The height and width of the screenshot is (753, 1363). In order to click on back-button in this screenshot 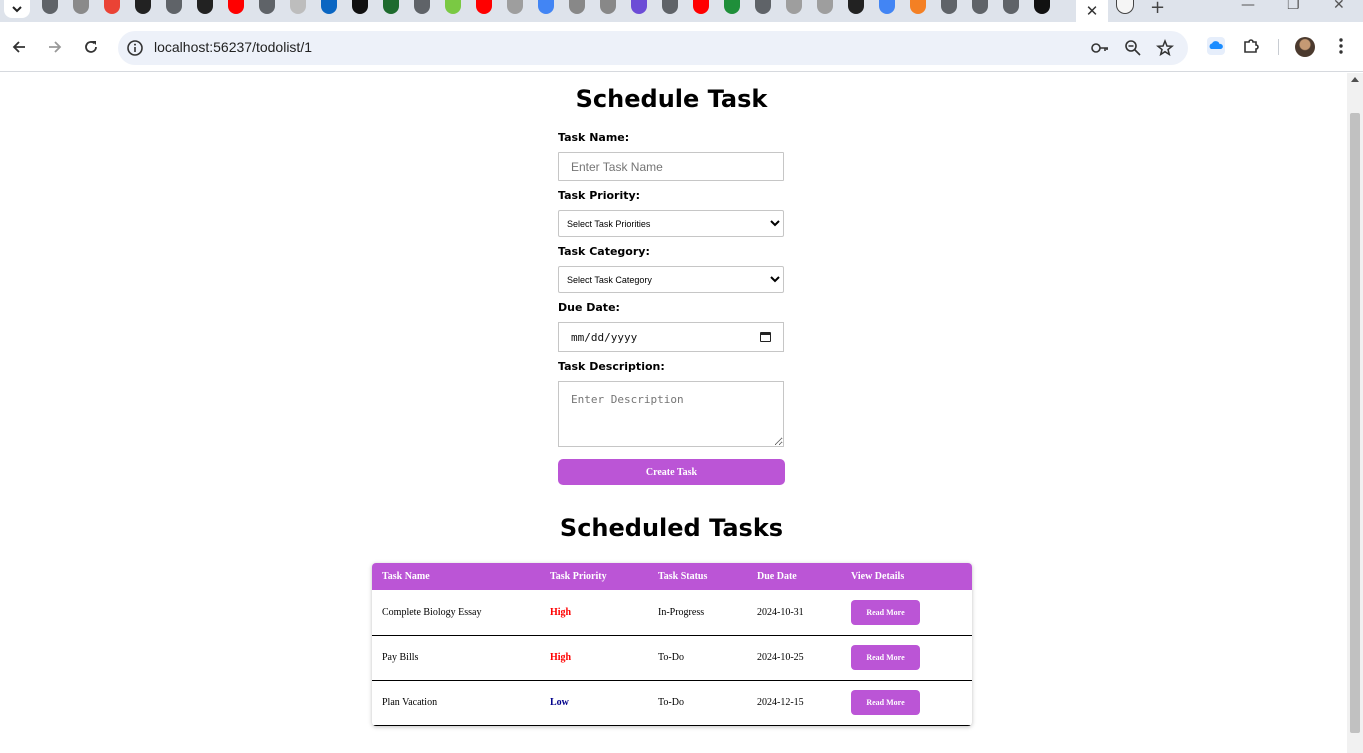, I will do `click(19, 47)`.